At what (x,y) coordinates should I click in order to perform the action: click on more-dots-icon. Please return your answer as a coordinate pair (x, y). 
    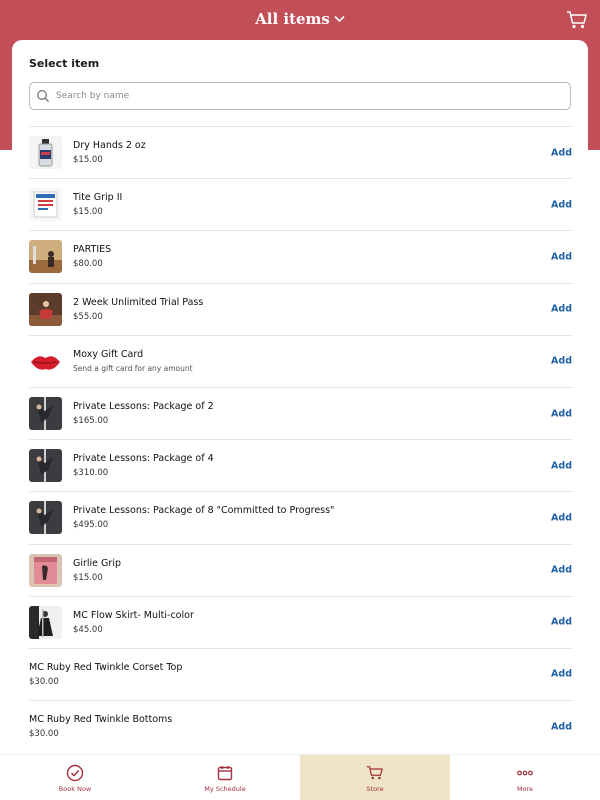
    Looking at the image, I should click on (525, 773).